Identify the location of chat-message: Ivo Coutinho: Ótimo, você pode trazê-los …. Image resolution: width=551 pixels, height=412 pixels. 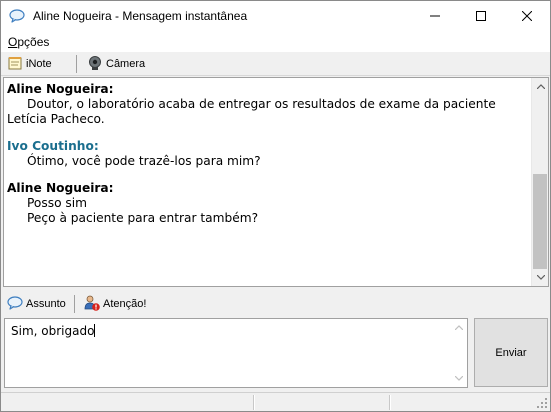
(267, 154).